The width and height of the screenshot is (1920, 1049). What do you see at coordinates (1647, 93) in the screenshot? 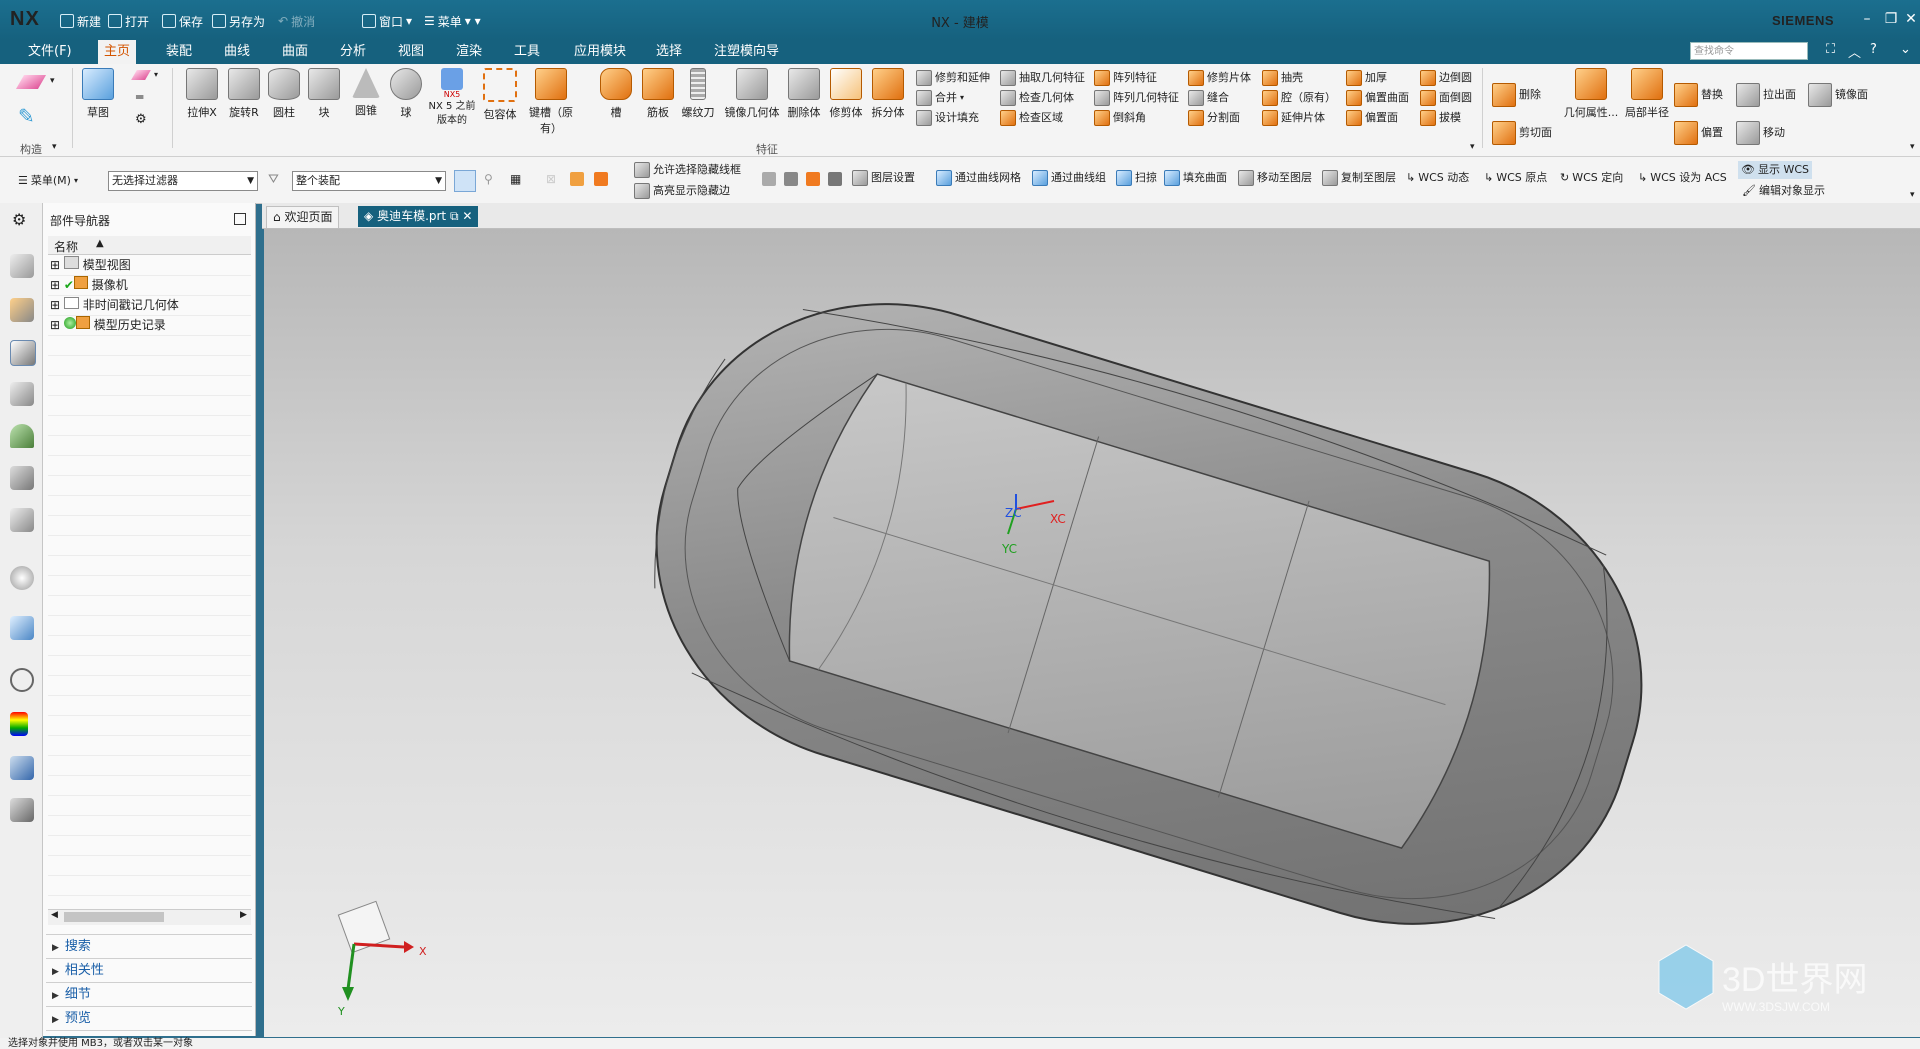
I see `local-radius-button: 局部半径` at bounding box center [1647, 93].